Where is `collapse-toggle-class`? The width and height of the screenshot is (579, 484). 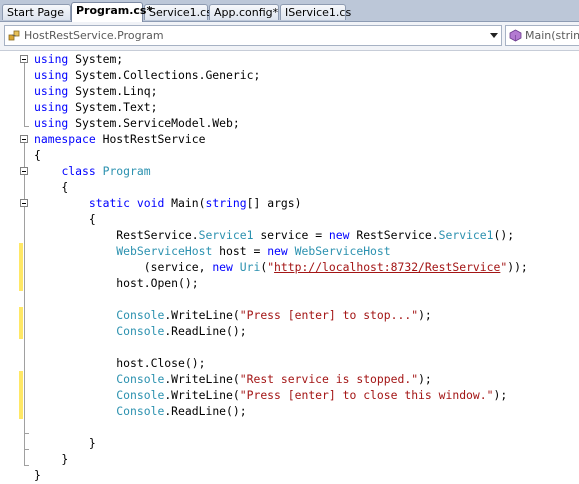 collapse-toggle-class is located at coordinates (24, 171).